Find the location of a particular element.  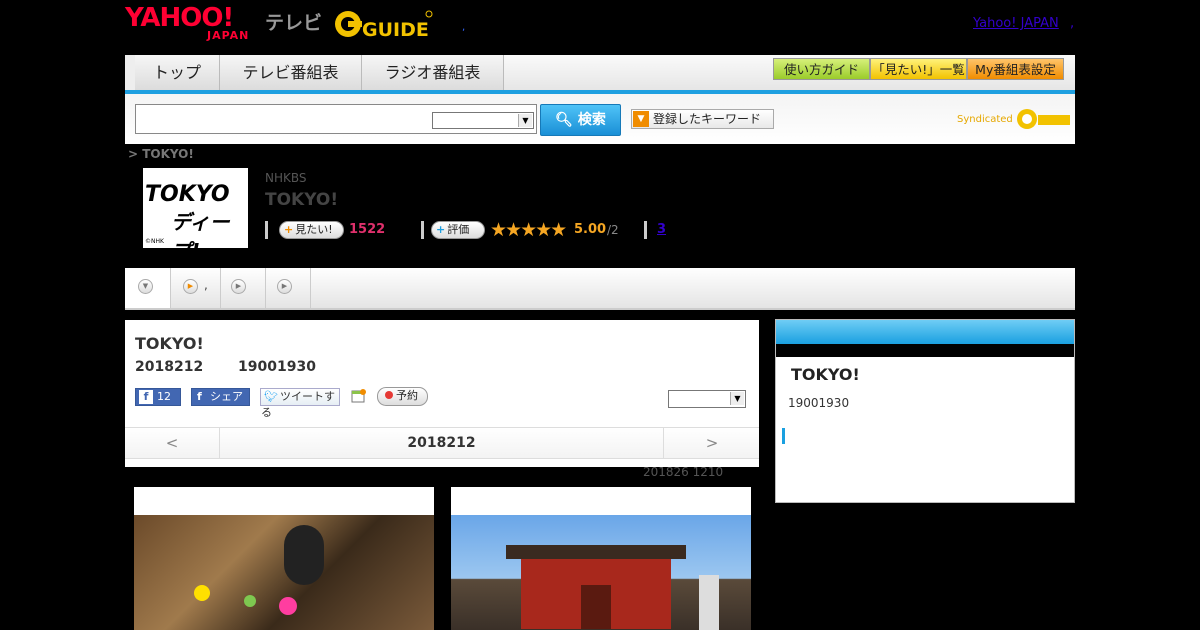

side-panel-header is located at coordinates (925, 332).